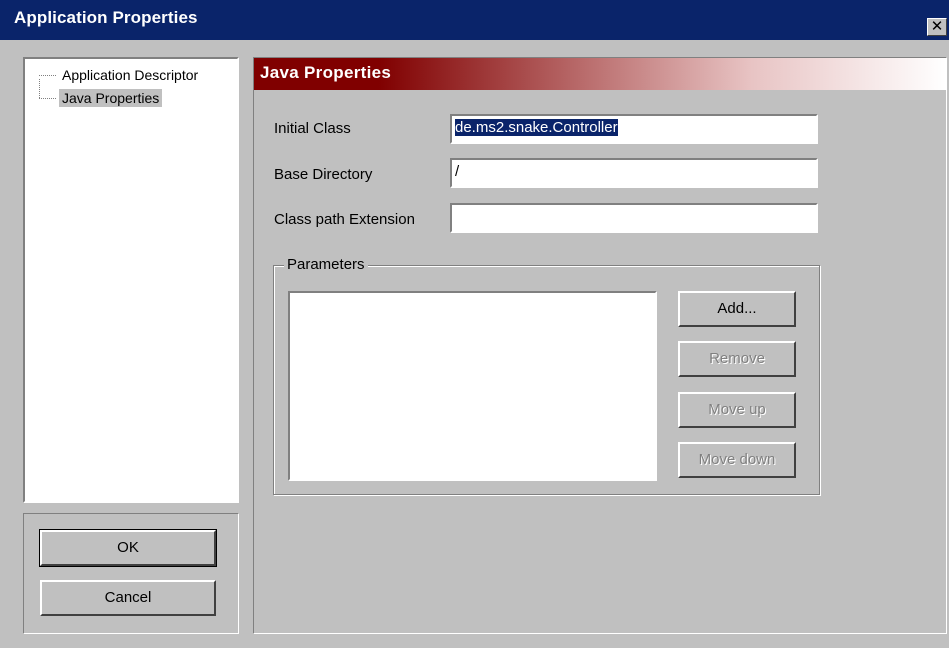 This screenshot has height=648, width=949. I want to click on move-down-button: Move down, so click(737, 460).